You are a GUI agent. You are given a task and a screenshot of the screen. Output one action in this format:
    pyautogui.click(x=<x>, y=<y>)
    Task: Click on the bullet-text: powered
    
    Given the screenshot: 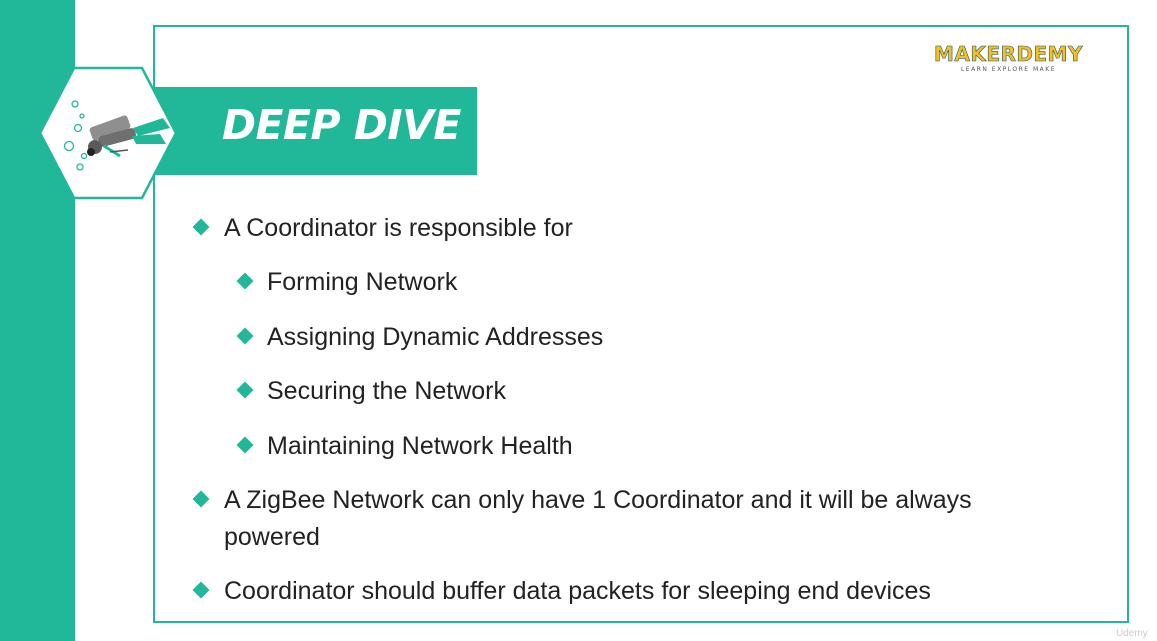 What is the action you would take?
    pyautogui.click(x=272, y=537)
    